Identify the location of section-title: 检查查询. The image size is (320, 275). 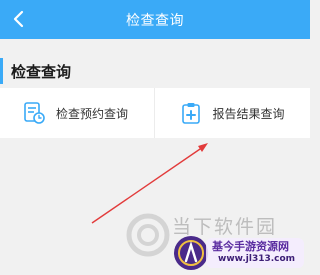
(41, 71).